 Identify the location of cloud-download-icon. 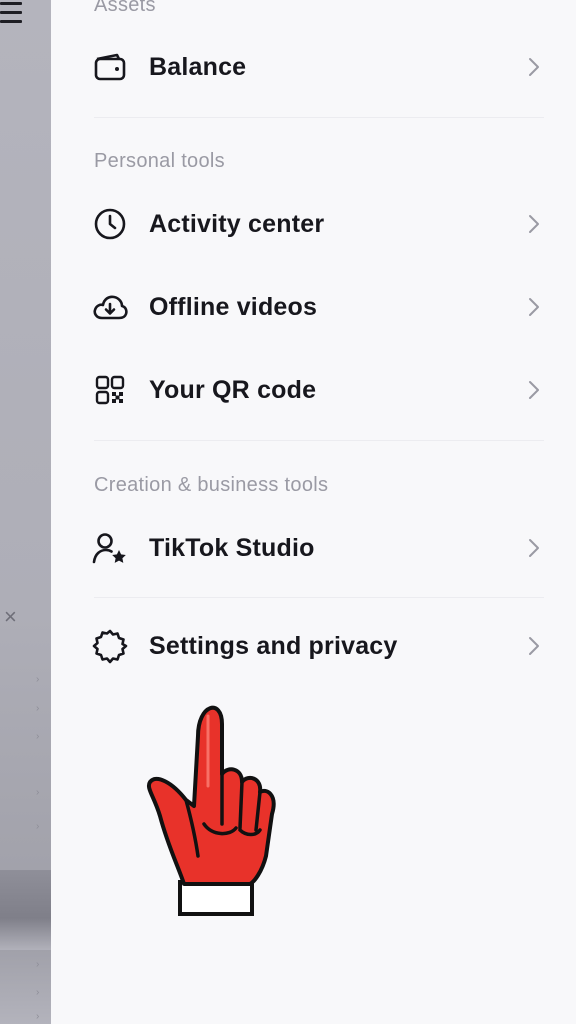
(110, 307).